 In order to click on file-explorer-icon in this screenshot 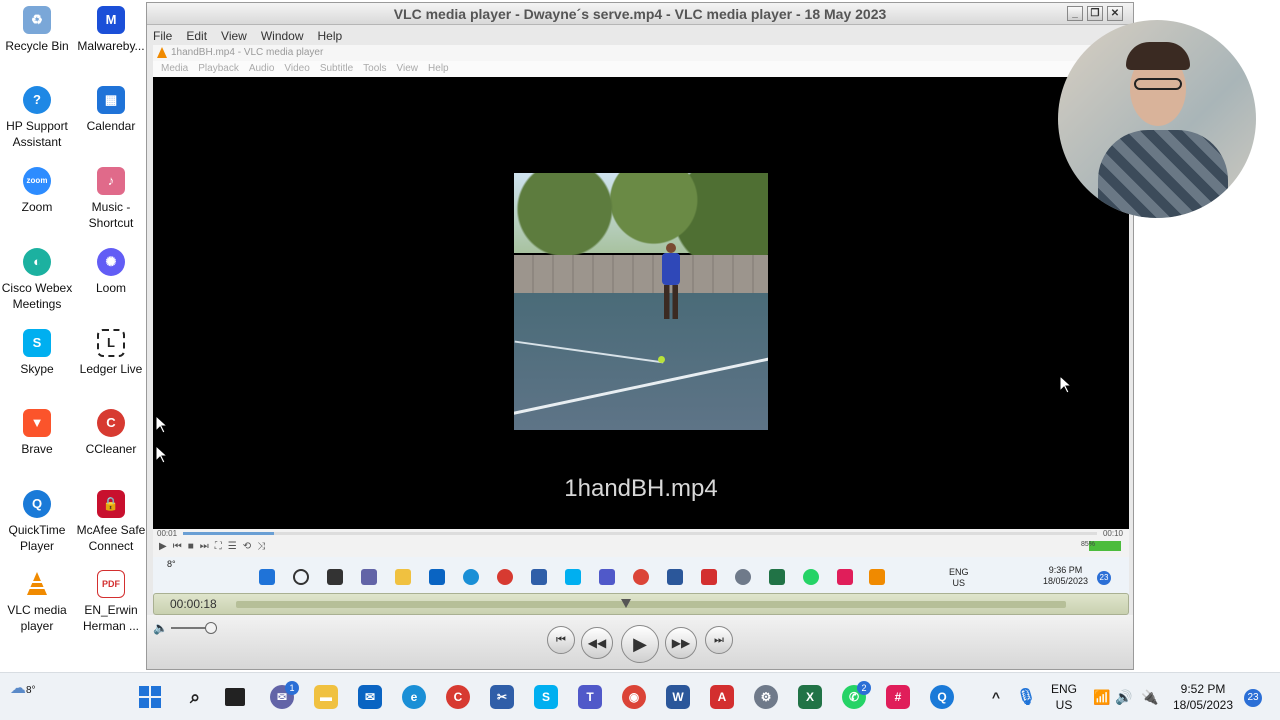, I will do `click(403, 577)`.